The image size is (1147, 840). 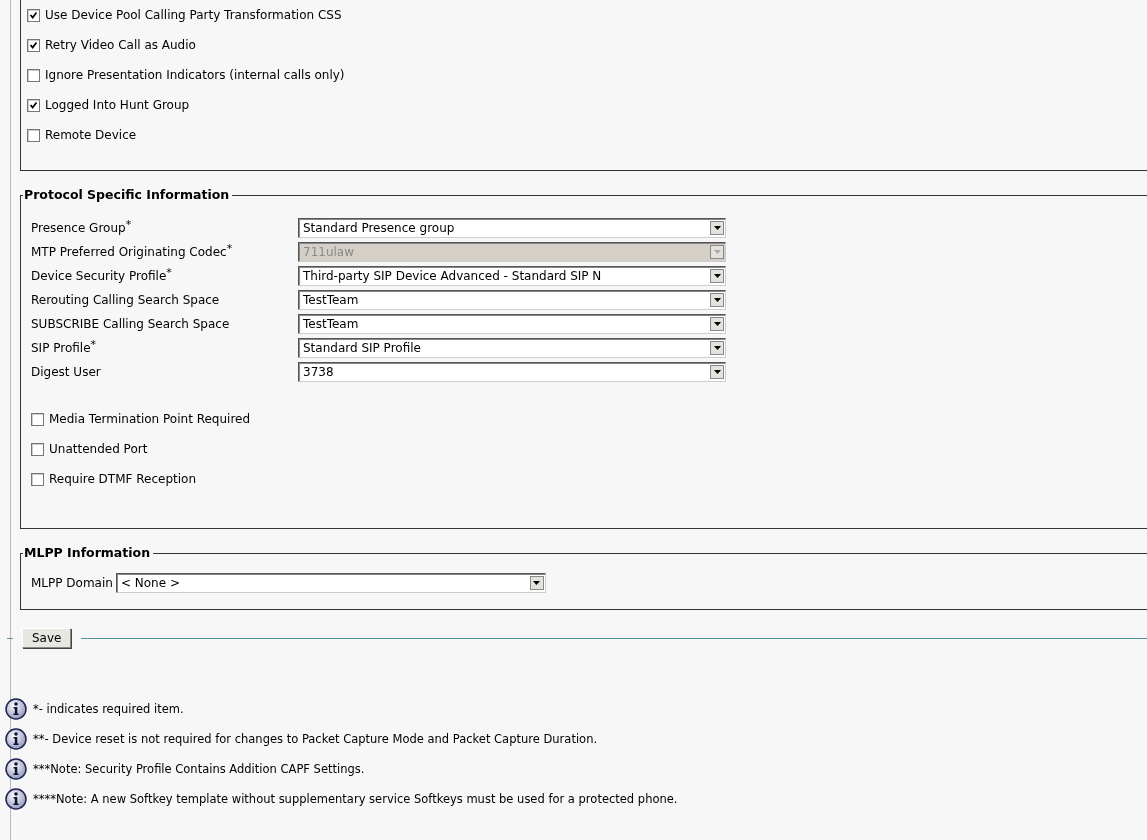 What do you see at coordinates (512, 372) in the screenshot?
I see `dropdown-field: 3738` at bounding box center [512, 372].